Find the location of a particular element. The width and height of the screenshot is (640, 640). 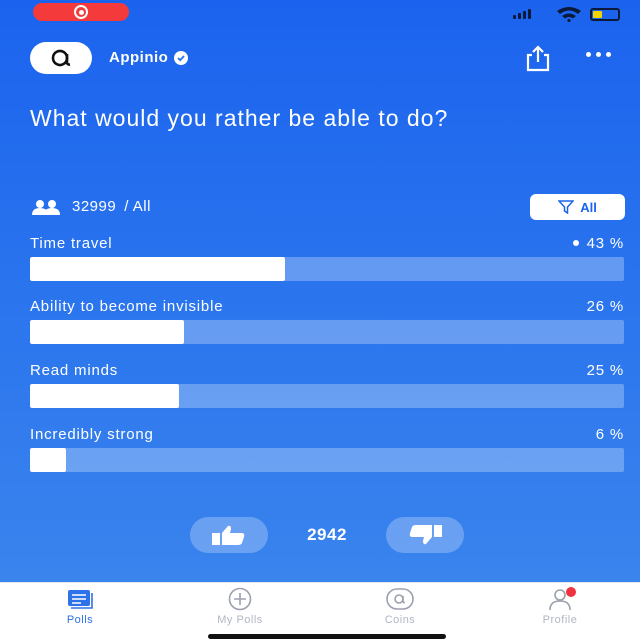

filter-label: All is located at coordinates (588, 207).